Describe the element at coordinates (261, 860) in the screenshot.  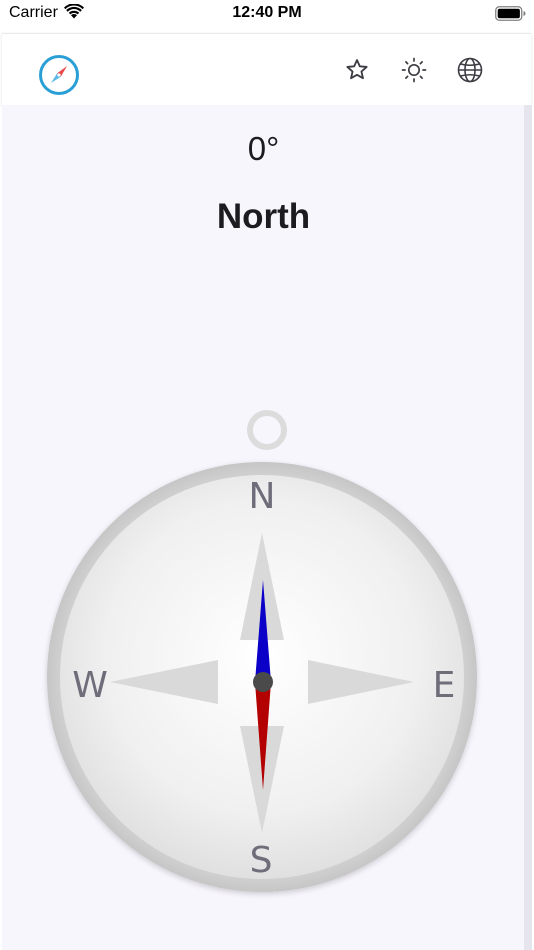
I see `cardinal-south: S` at that location.